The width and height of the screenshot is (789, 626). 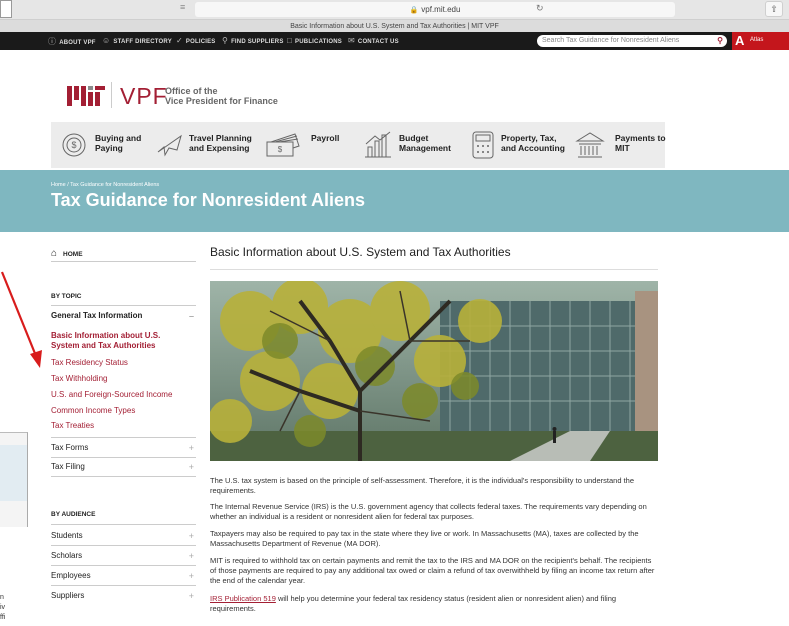 I want to click on calculator-icon, so click(x=483, y=145).